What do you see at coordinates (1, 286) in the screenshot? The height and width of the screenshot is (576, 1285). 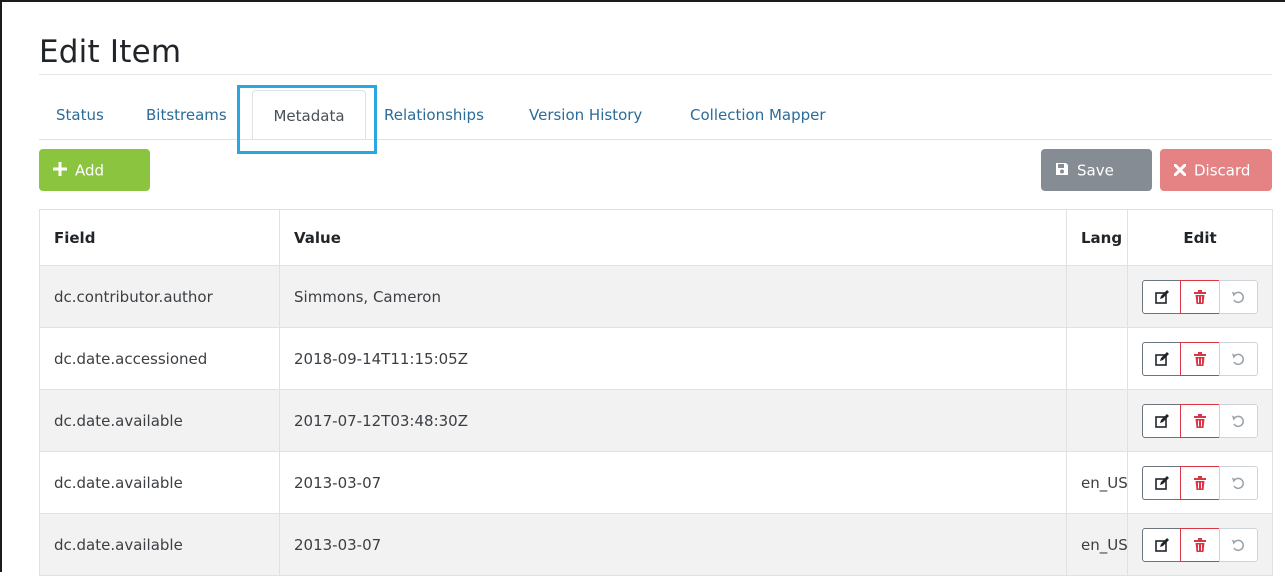 I see `window-left-border` at bounding box center [1, 286].